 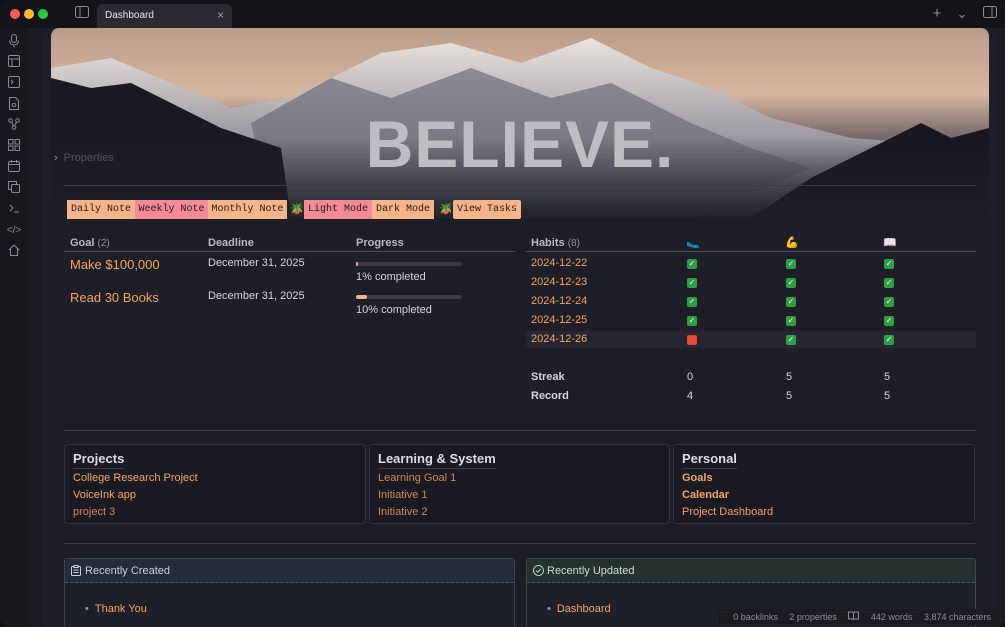 I want to click on learning-title: Learning & System, so click(x=437, y=460).